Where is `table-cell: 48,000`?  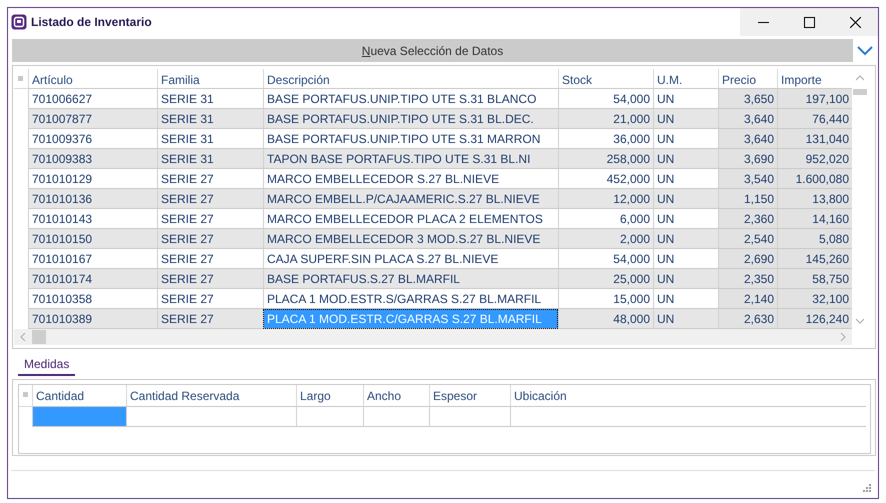
table-cell: 48,000 is located at coordinates (605, 319).